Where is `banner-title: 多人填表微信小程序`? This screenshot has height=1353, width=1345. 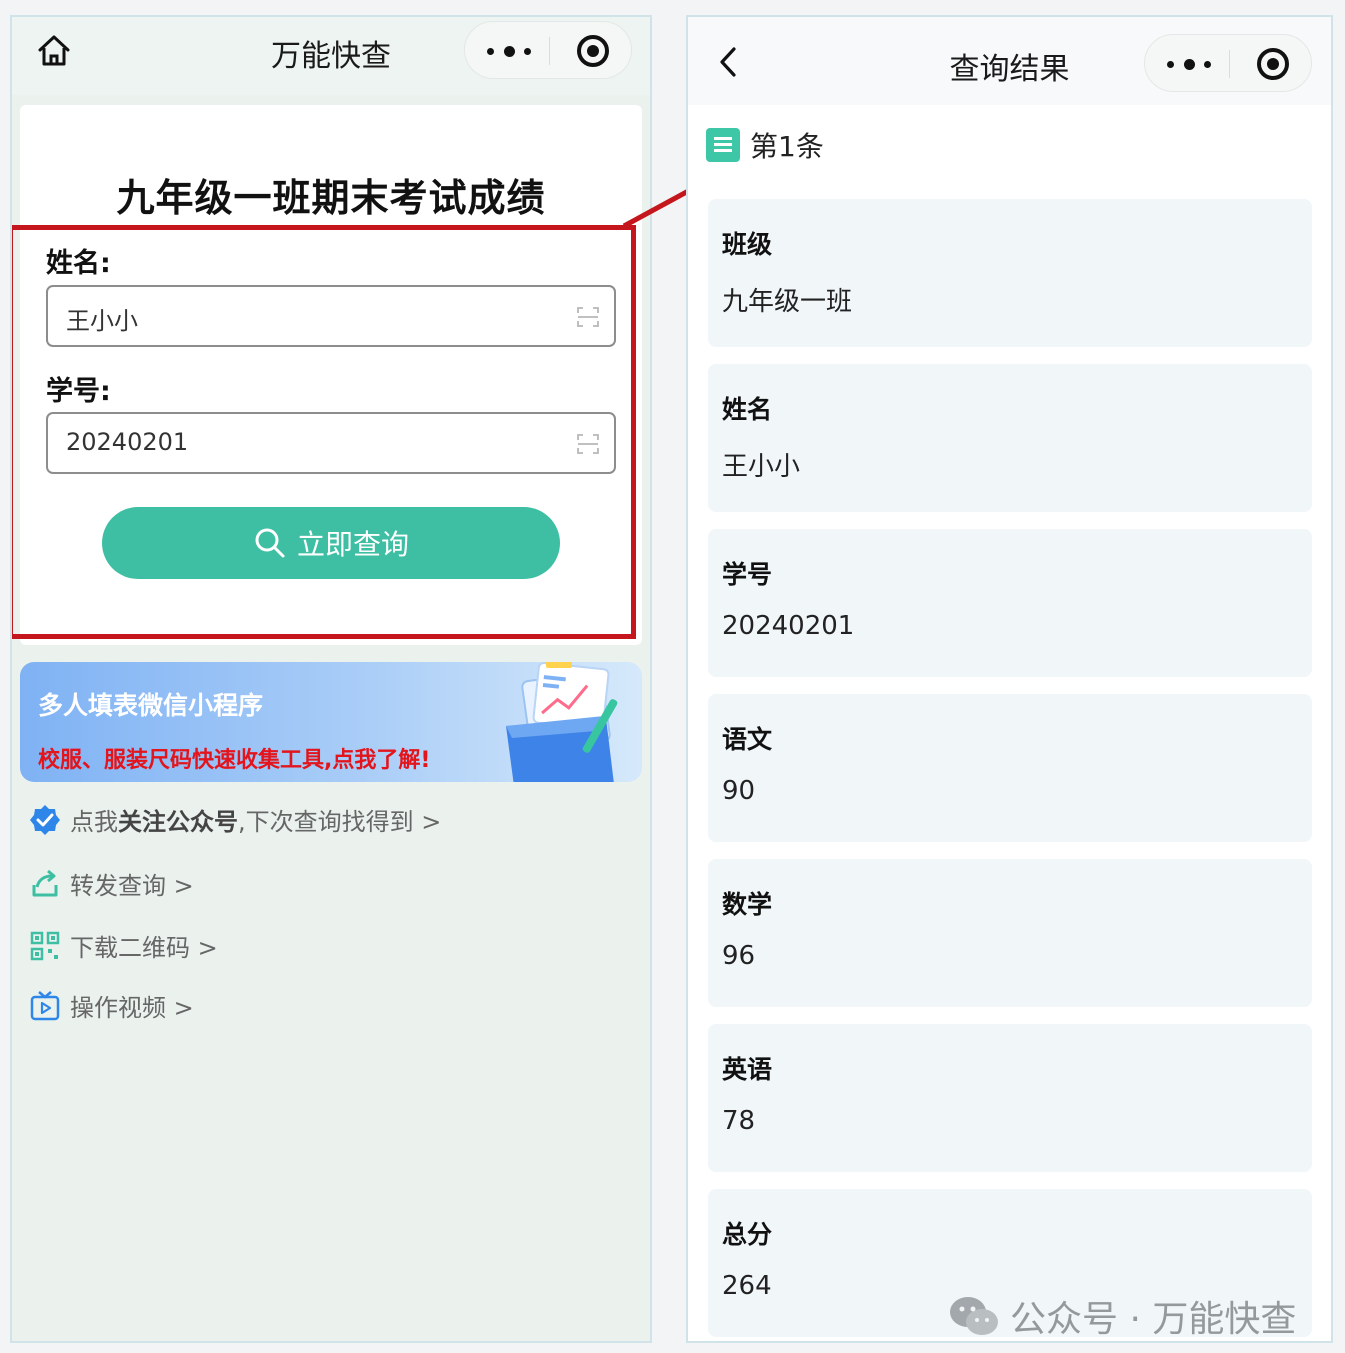
banner-title: 多人填表微信小程序 is located at coordinates (151, 705).